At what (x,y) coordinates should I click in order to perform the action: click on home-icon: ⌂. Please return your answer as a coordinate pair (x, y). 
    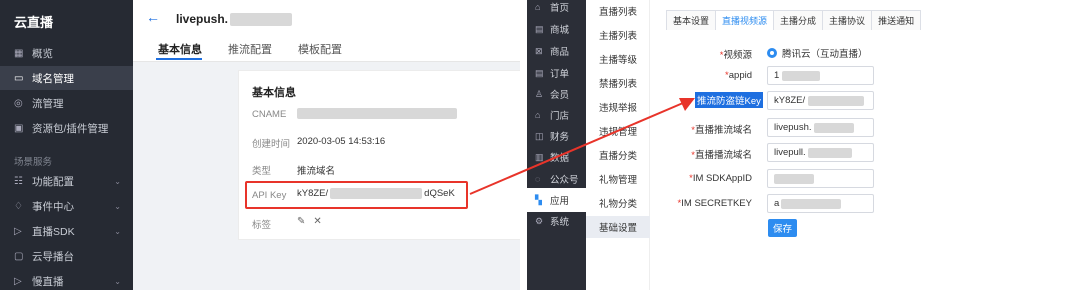
    Looking at the image, I should click on (538, 7).